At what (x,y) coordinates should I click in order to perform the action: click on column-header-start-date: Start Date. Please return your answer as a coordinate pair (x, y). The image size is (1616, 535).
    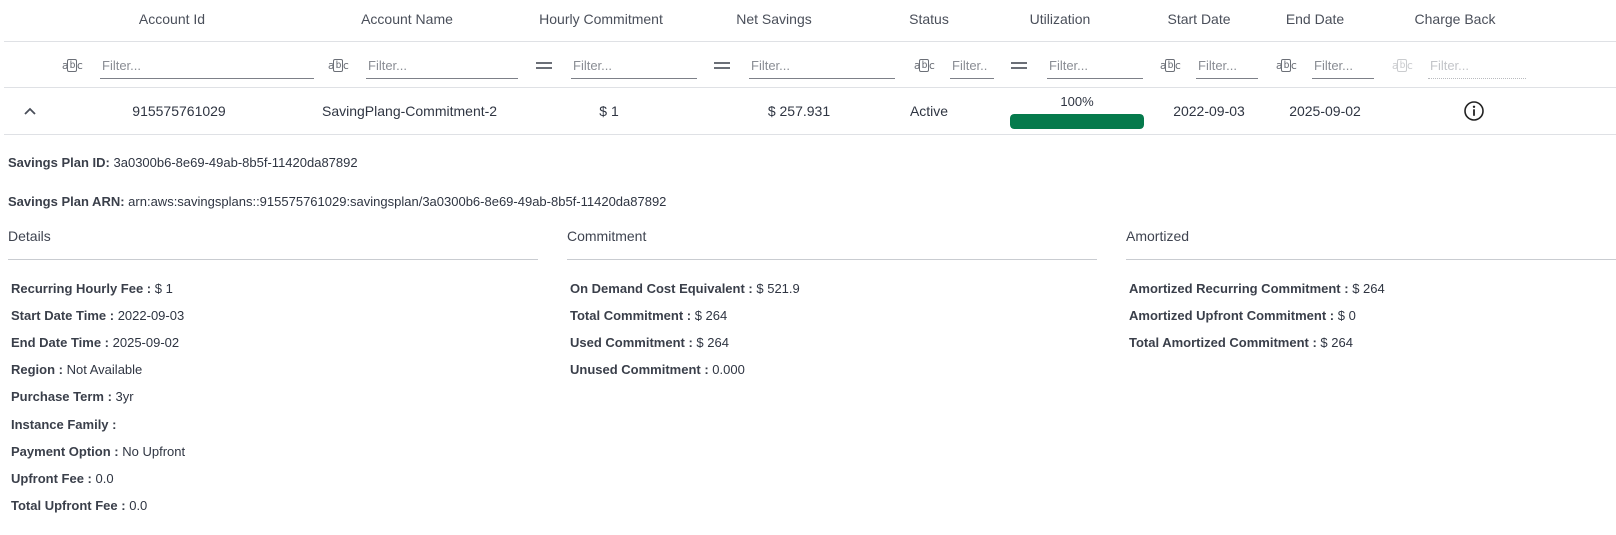
    Looking at the image, I should click on (1199, 20).